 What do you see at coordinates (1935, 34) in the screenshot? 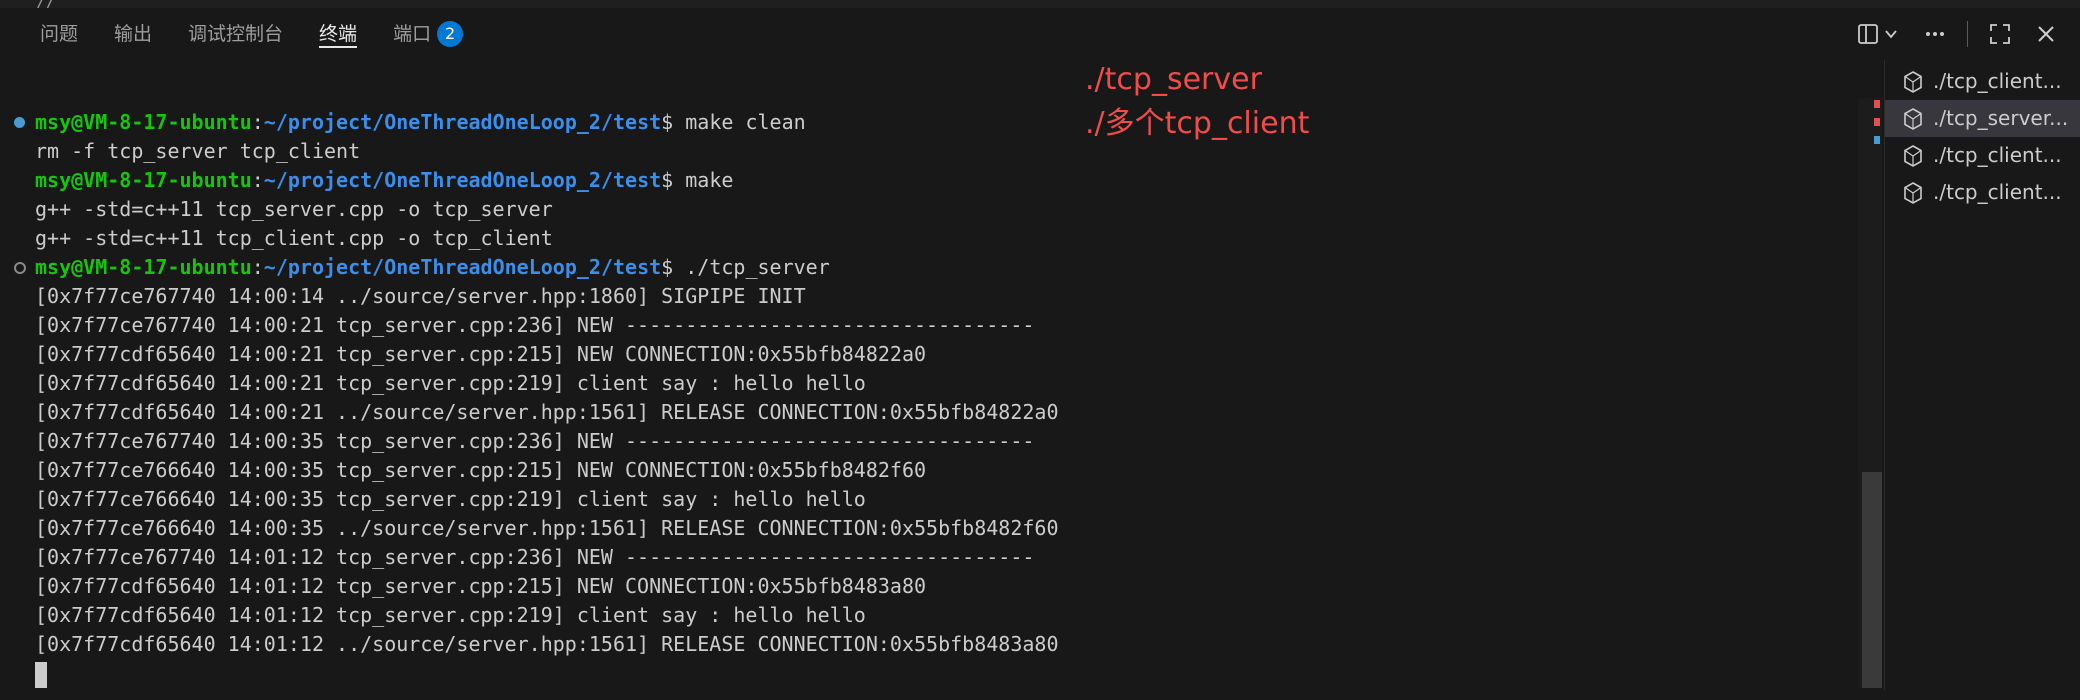
I see `more-actions-icon` at bounding box center [1935, 34].